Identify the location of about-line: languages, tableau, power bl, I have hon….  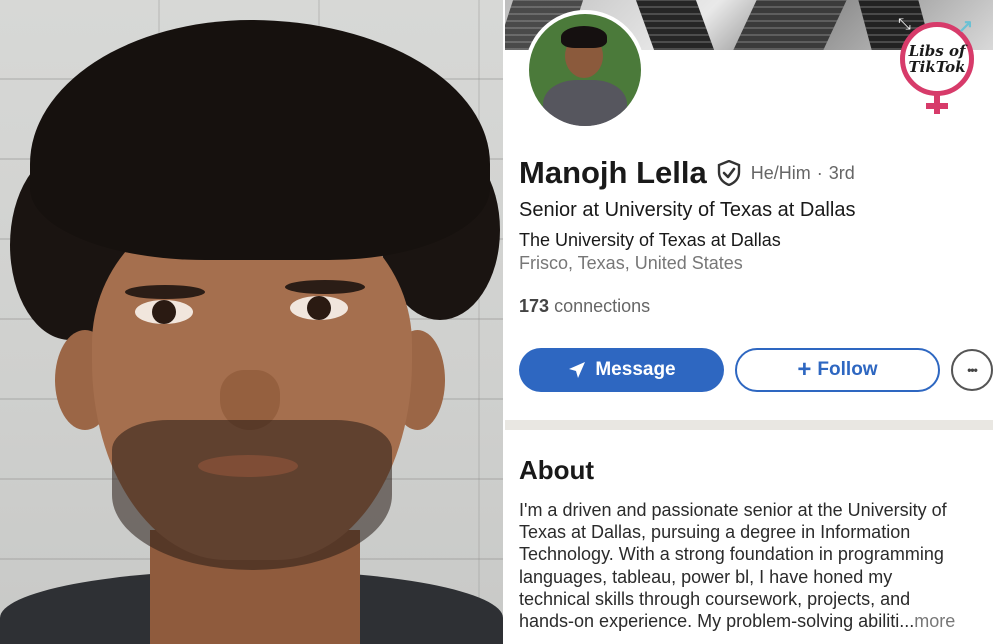
(706, 576).